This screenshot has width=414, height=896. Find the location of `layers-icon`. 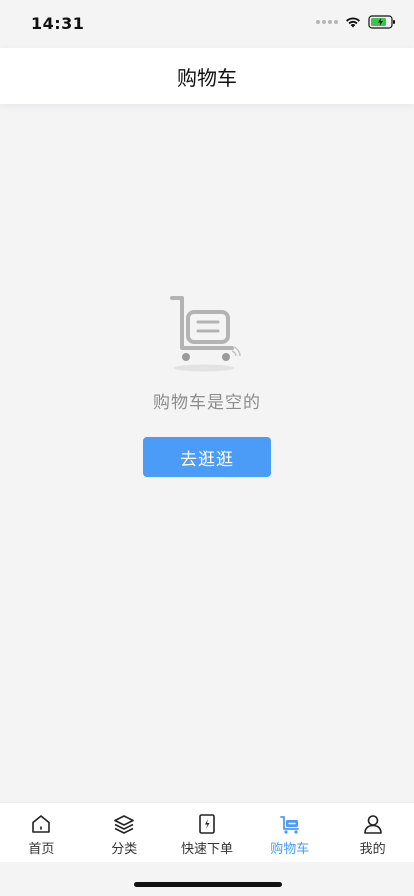

layers-icon is located at coordinates (124, 824).